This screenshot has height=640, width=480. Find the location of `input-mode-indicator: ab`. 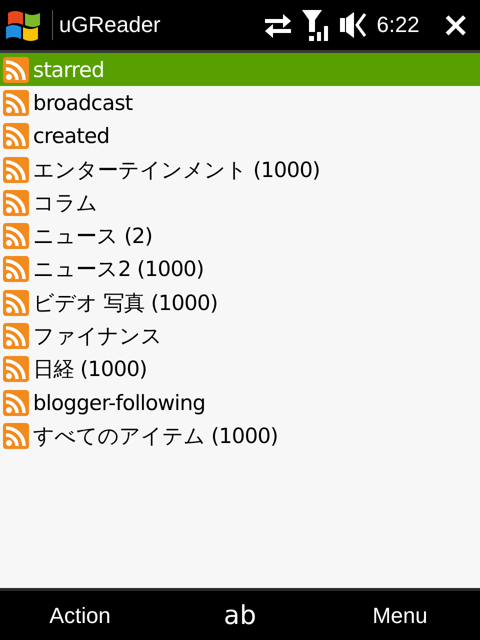

input-mode-indicator: ab is located at coordinates (240, 615).